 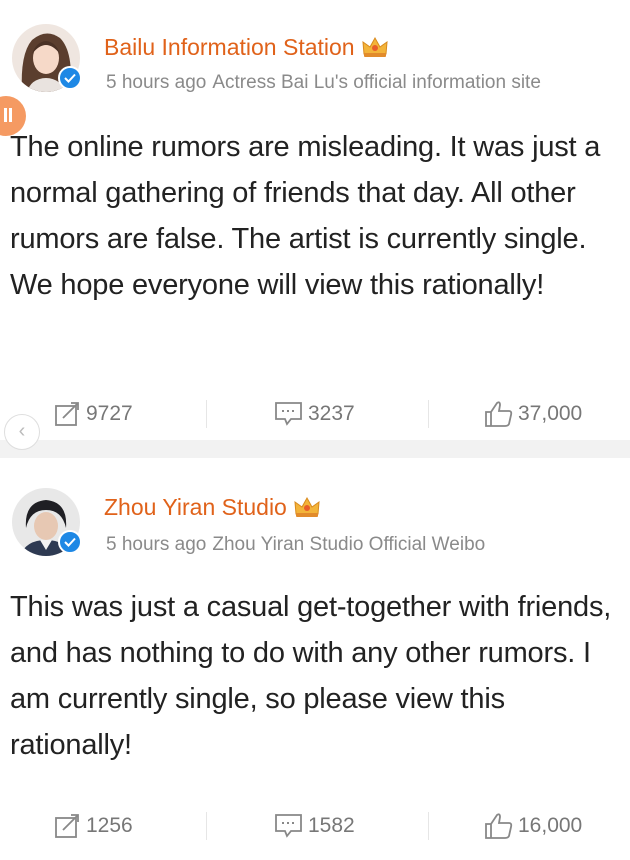 What do you see at coordinates (195, 507) in the screenshot?
I see `author-name-text: Zhou Yiran Studio` at bounding box center [195, 507].